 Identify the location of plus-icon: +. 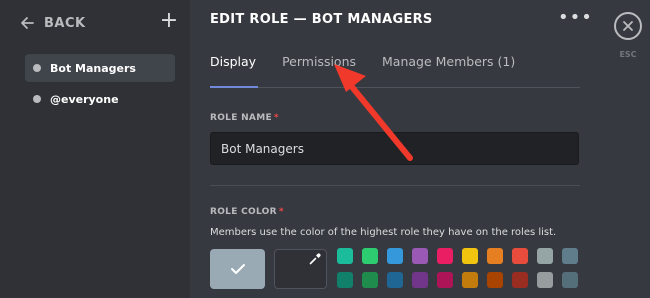
(169, 20).